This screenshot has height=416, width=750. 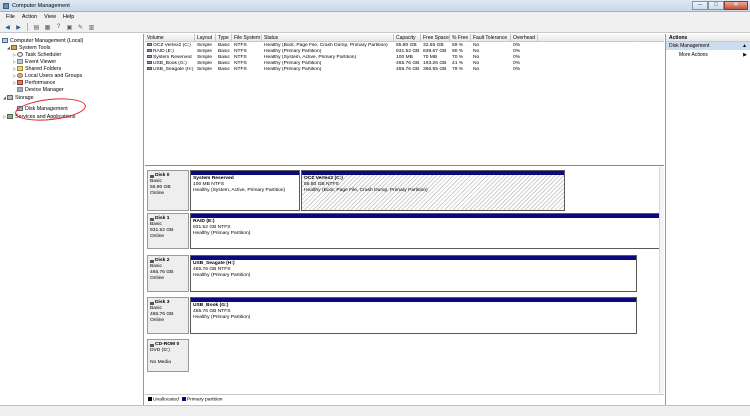 I want to click on tree-performance: ▷ Performance, so click(x=33, y=82).